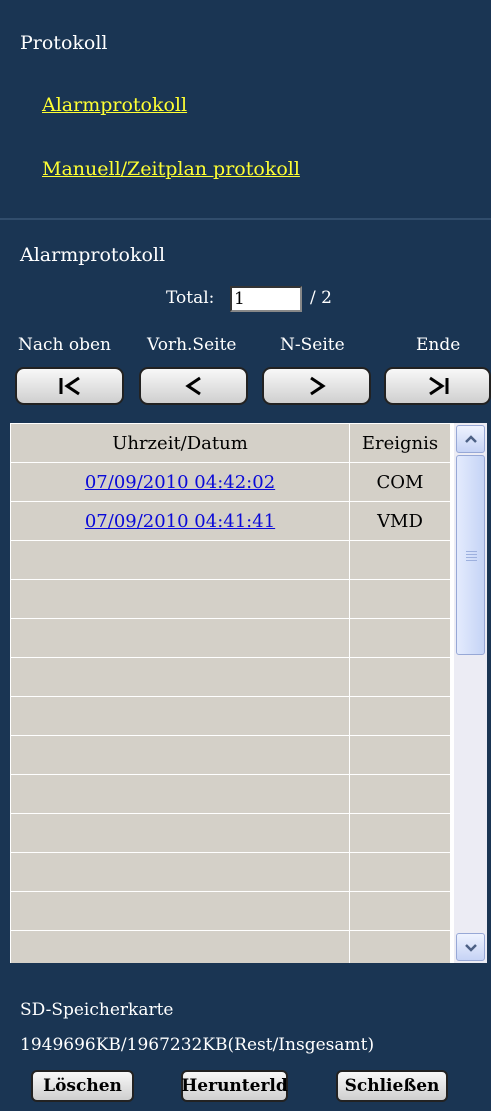 The image size is (491, 1111). Describe the element at coordinates (400, 482) in the screenshot. I see `event-cell: COM` at that location.